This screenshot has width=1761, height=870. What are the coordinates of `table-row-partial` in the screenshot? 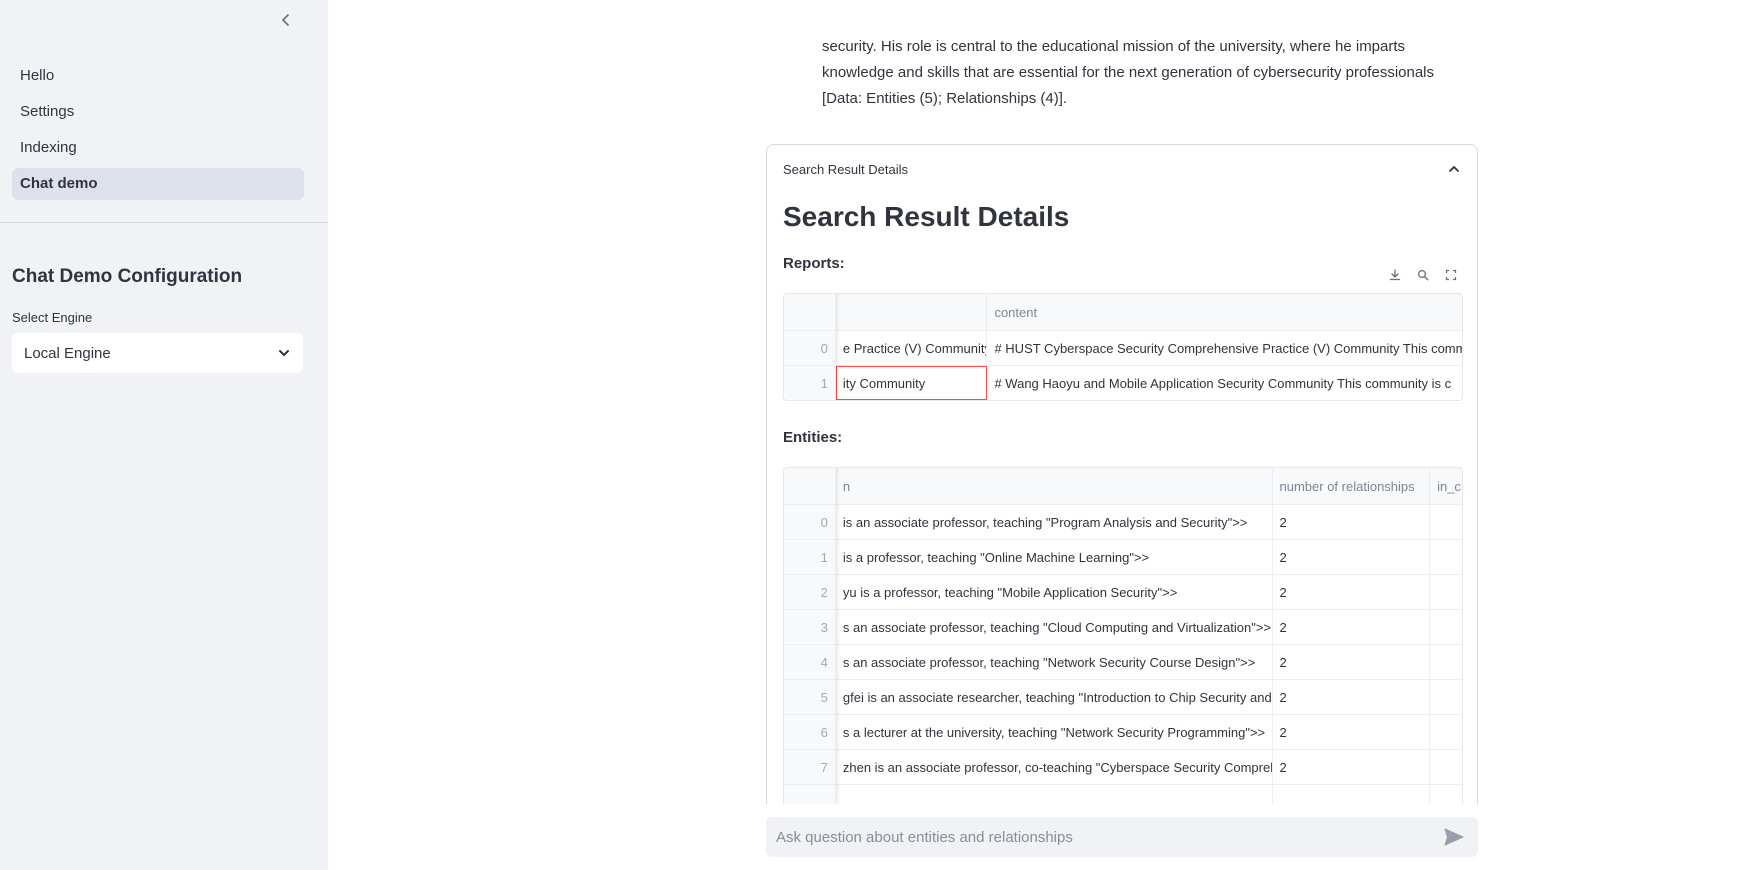 It's located at (1123, 794).